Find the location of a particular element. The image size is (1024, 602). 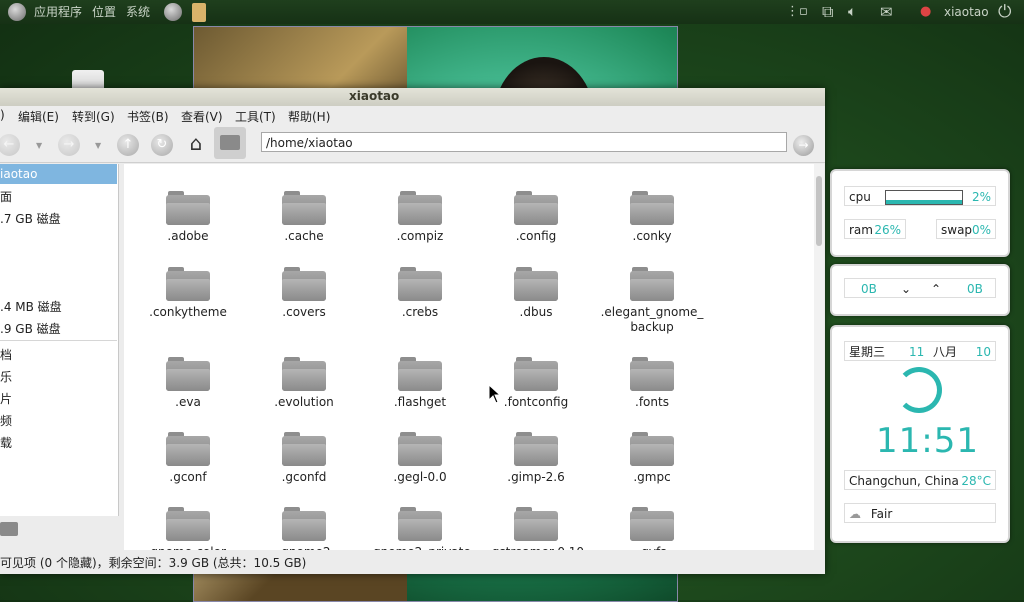

download-arrow-icon: ⌄ is located at coordinates (906, 289).